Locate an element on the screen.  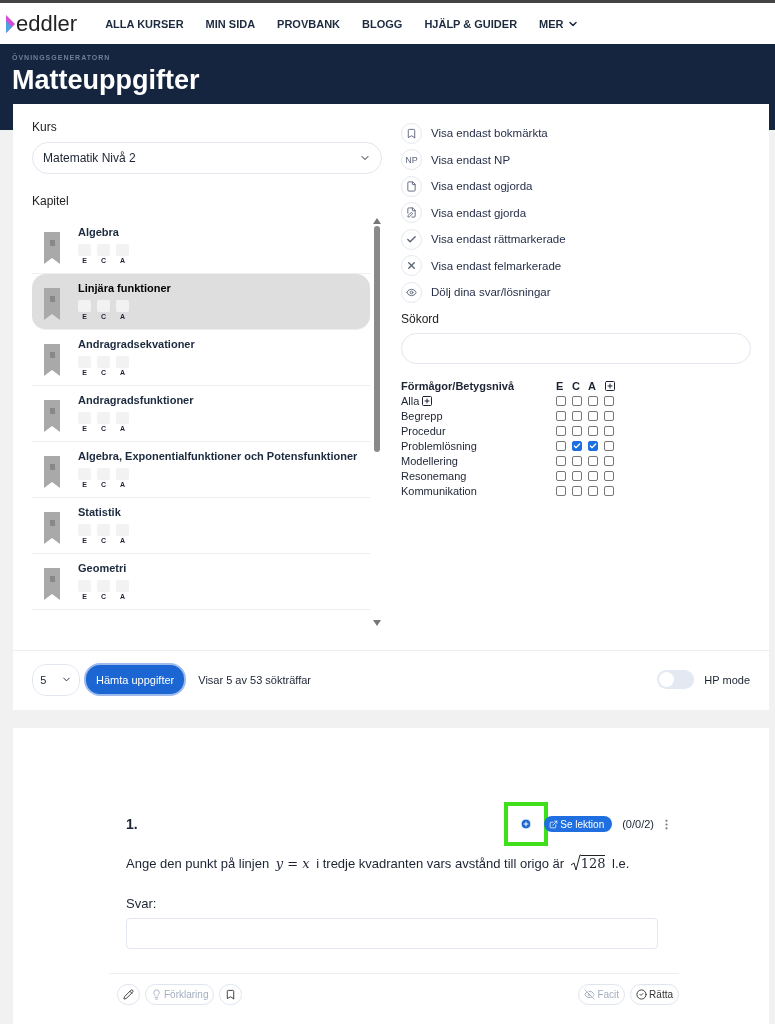
footer-button: Rätta is located at coordinates (654, 994).